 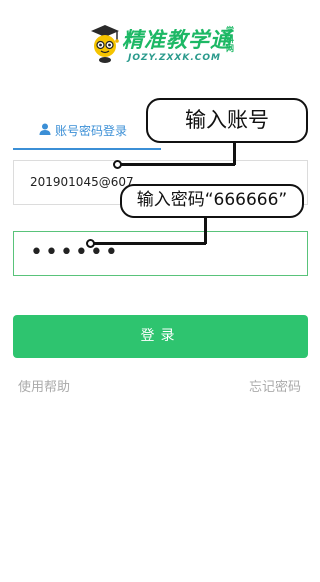 What do you see at coordinates (227, 120) in the screenshot?
I see `account-callout: 输入账号` at bounding box center [227, 120].